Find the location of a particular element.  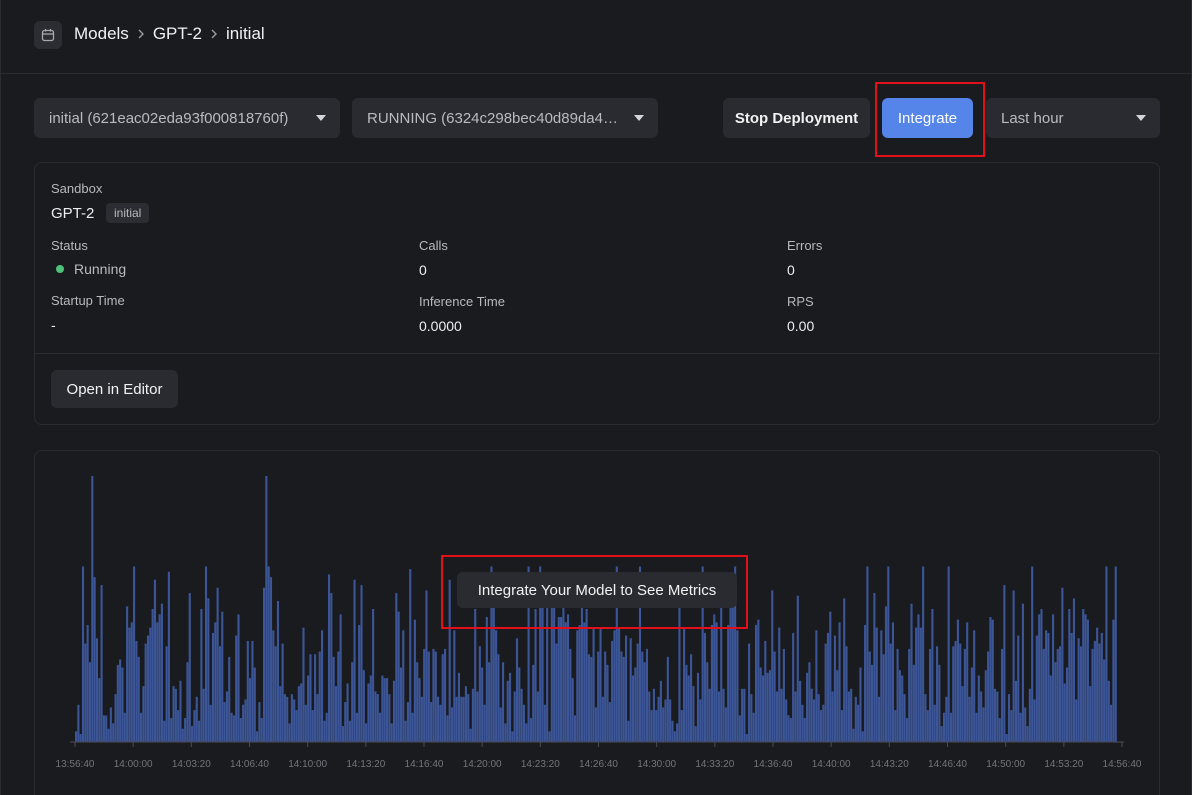

x-axis-tick-label: 14:16:40 is located at coordinates (424, 764).